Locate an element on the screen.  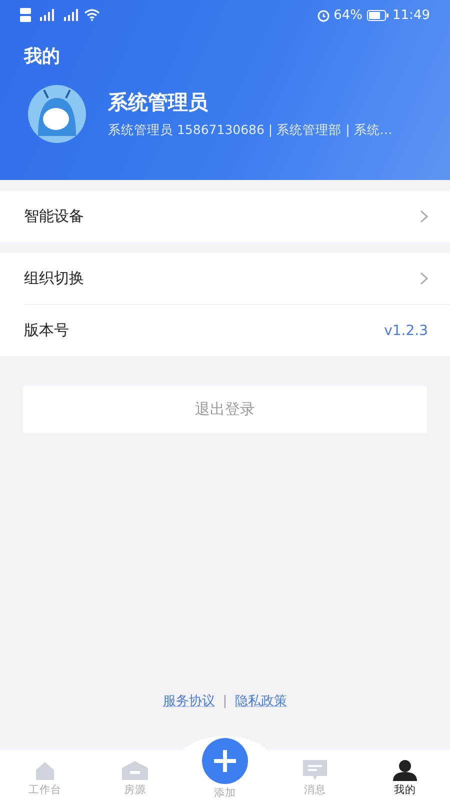
battery-percent: 64% is located at coordinates (348, 15).